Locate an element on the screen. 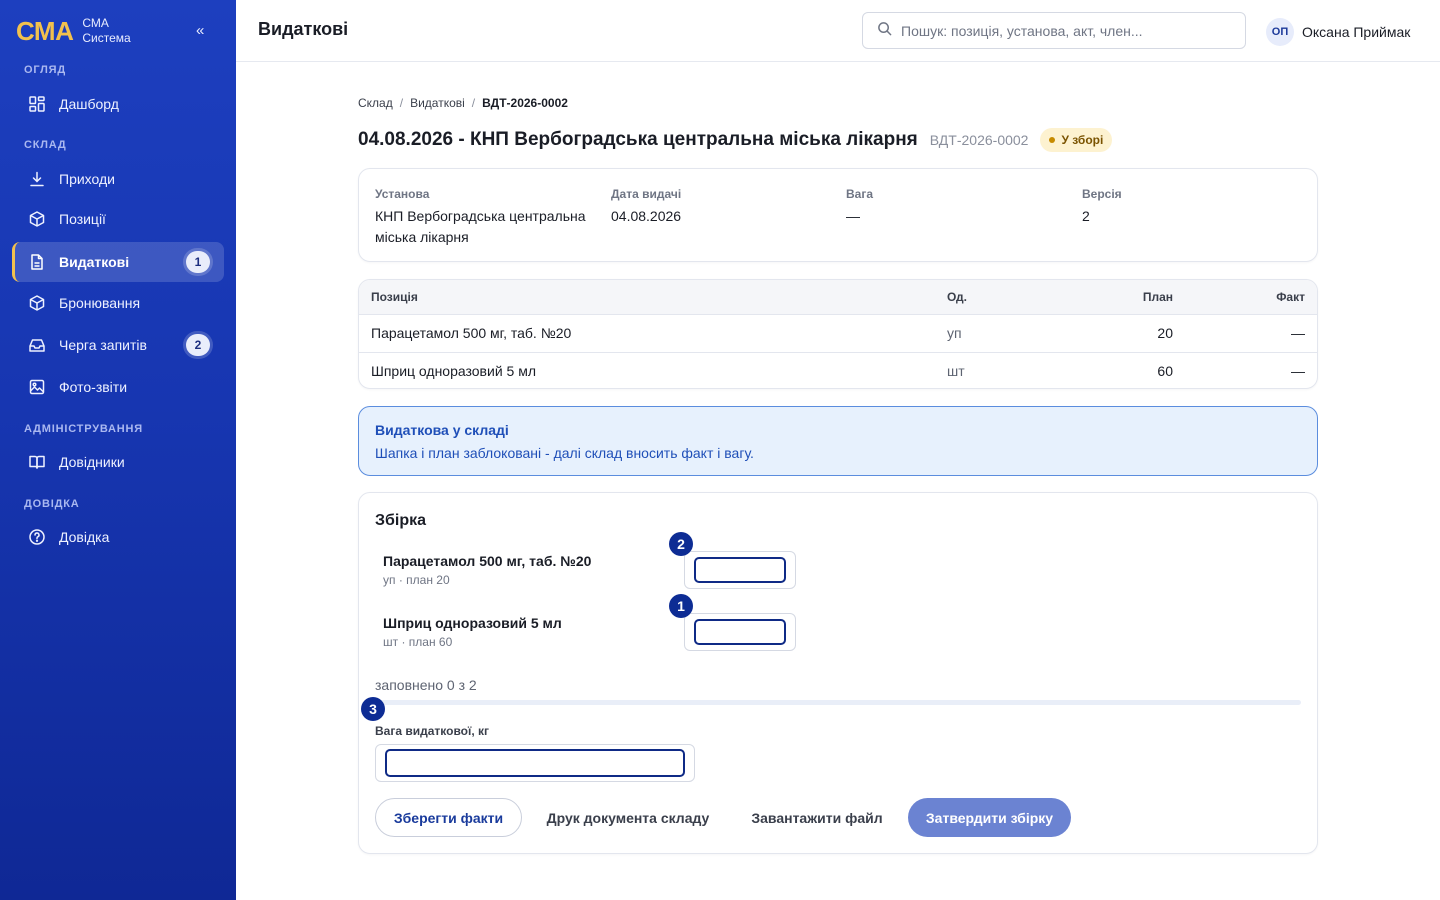 The image size is (1440, 900). download-icon is located at coordinates (37, 179).